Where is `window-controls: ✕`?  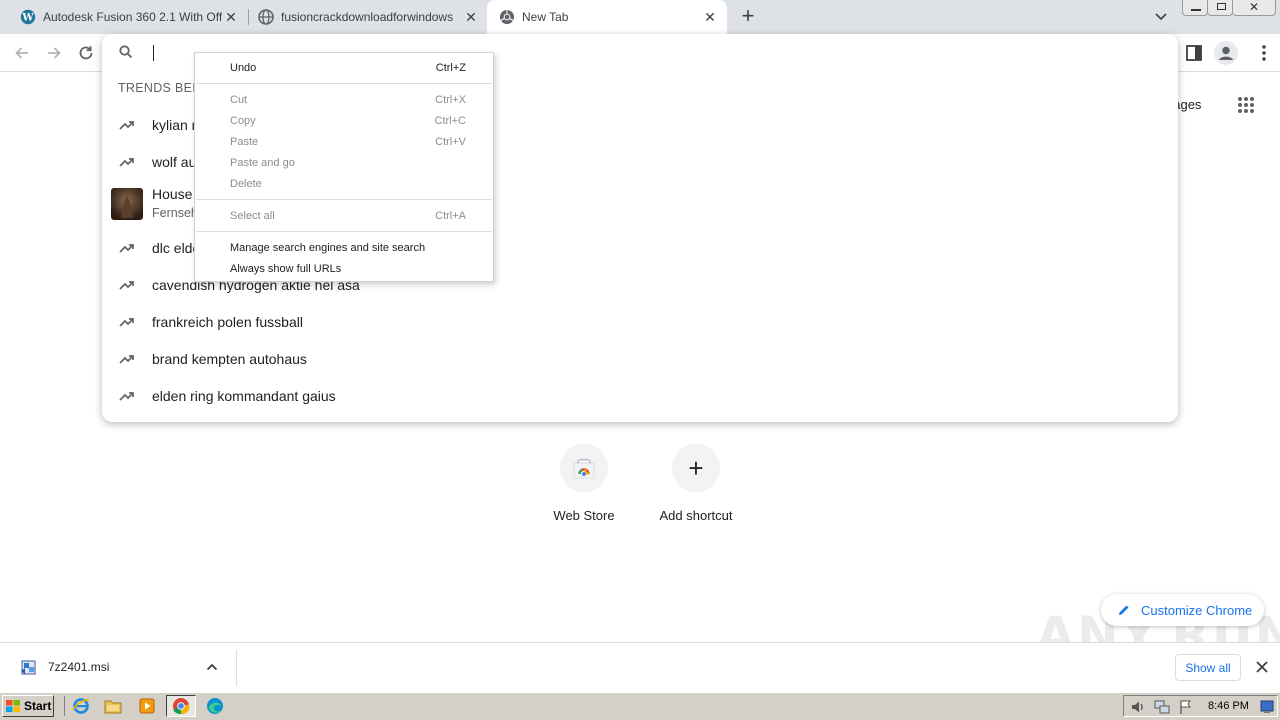 window-controls: ✕ is located at coordinates (1230, 8).